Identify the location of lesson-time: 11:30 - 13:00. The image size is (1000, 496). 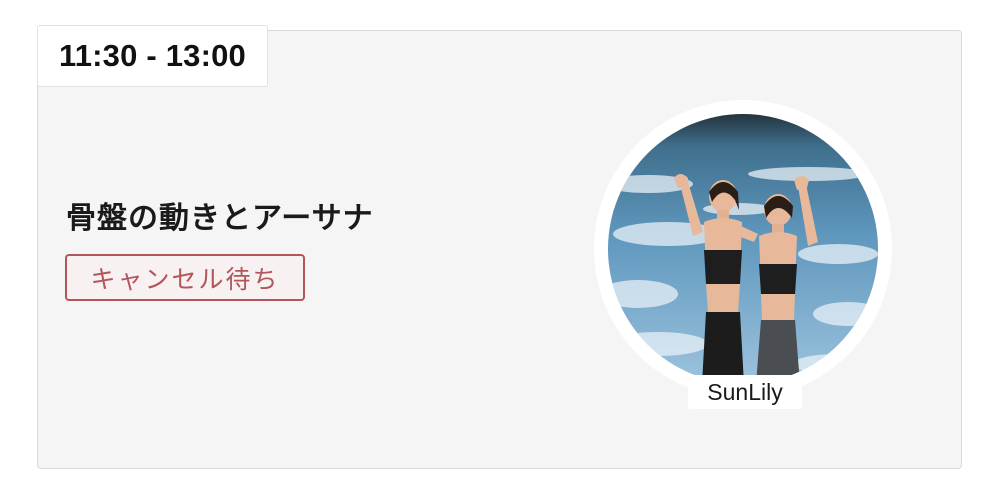
(152, 56).